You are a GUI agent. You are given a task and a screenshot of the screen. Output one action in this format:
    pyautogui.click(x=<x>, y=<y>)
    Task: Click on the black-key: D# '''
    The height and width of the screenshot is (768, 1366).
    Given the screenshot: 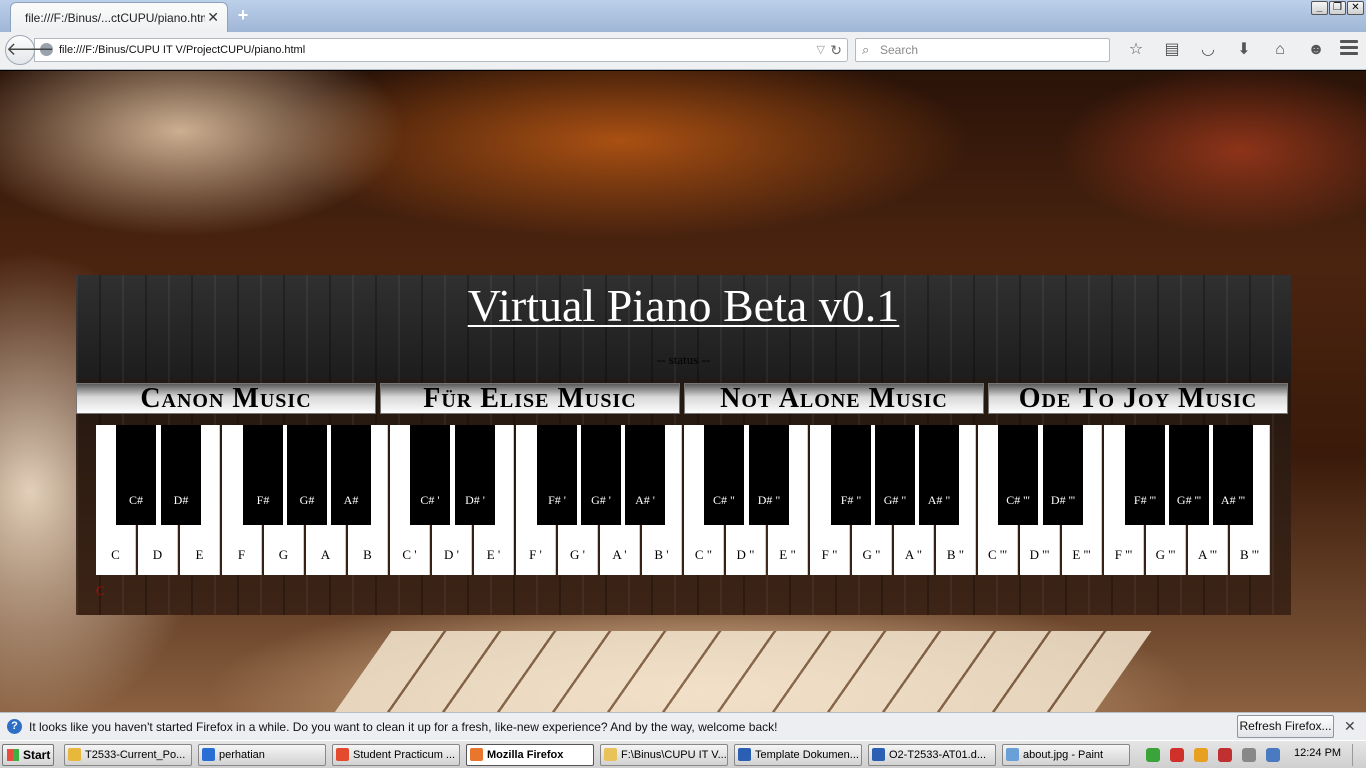 What is the action you would take?
    pyautogui.click(x=1063, y=475)
    